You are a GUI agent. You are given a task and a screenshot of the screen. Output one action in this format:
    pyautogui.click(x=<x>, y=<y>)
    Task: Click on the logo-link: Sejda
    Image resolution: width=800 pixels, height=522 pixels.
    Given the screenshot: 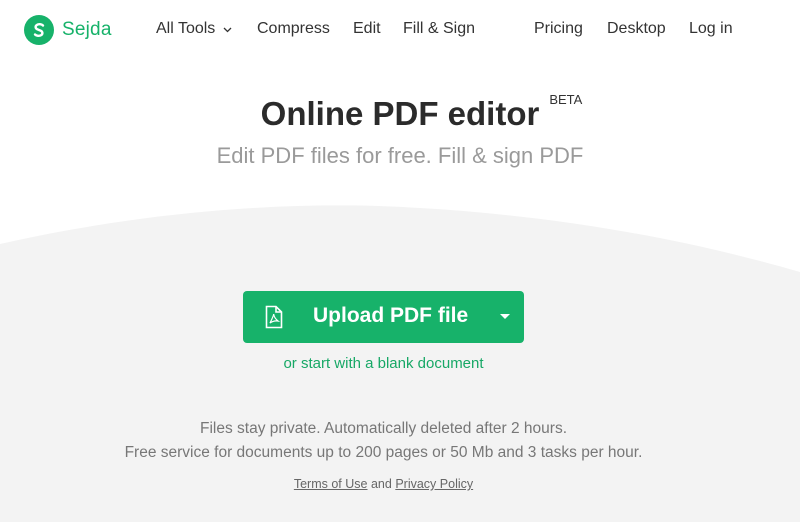 What is the action you would take?
    pyautogui.click(x=68, y=30)
    